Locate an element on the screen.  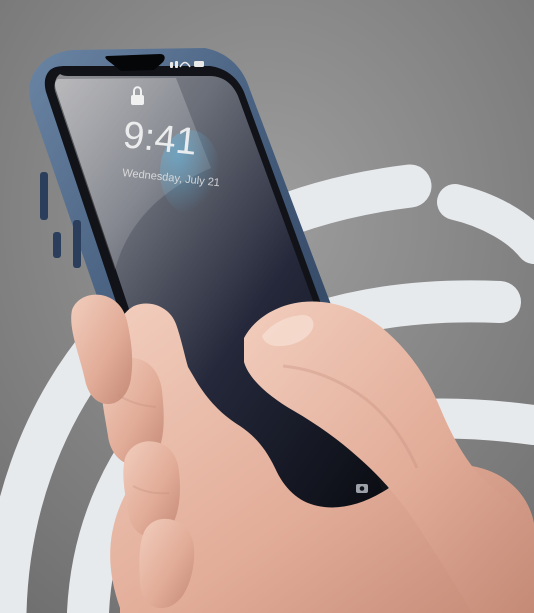
camera-icon is located at coordinates (362, 488).